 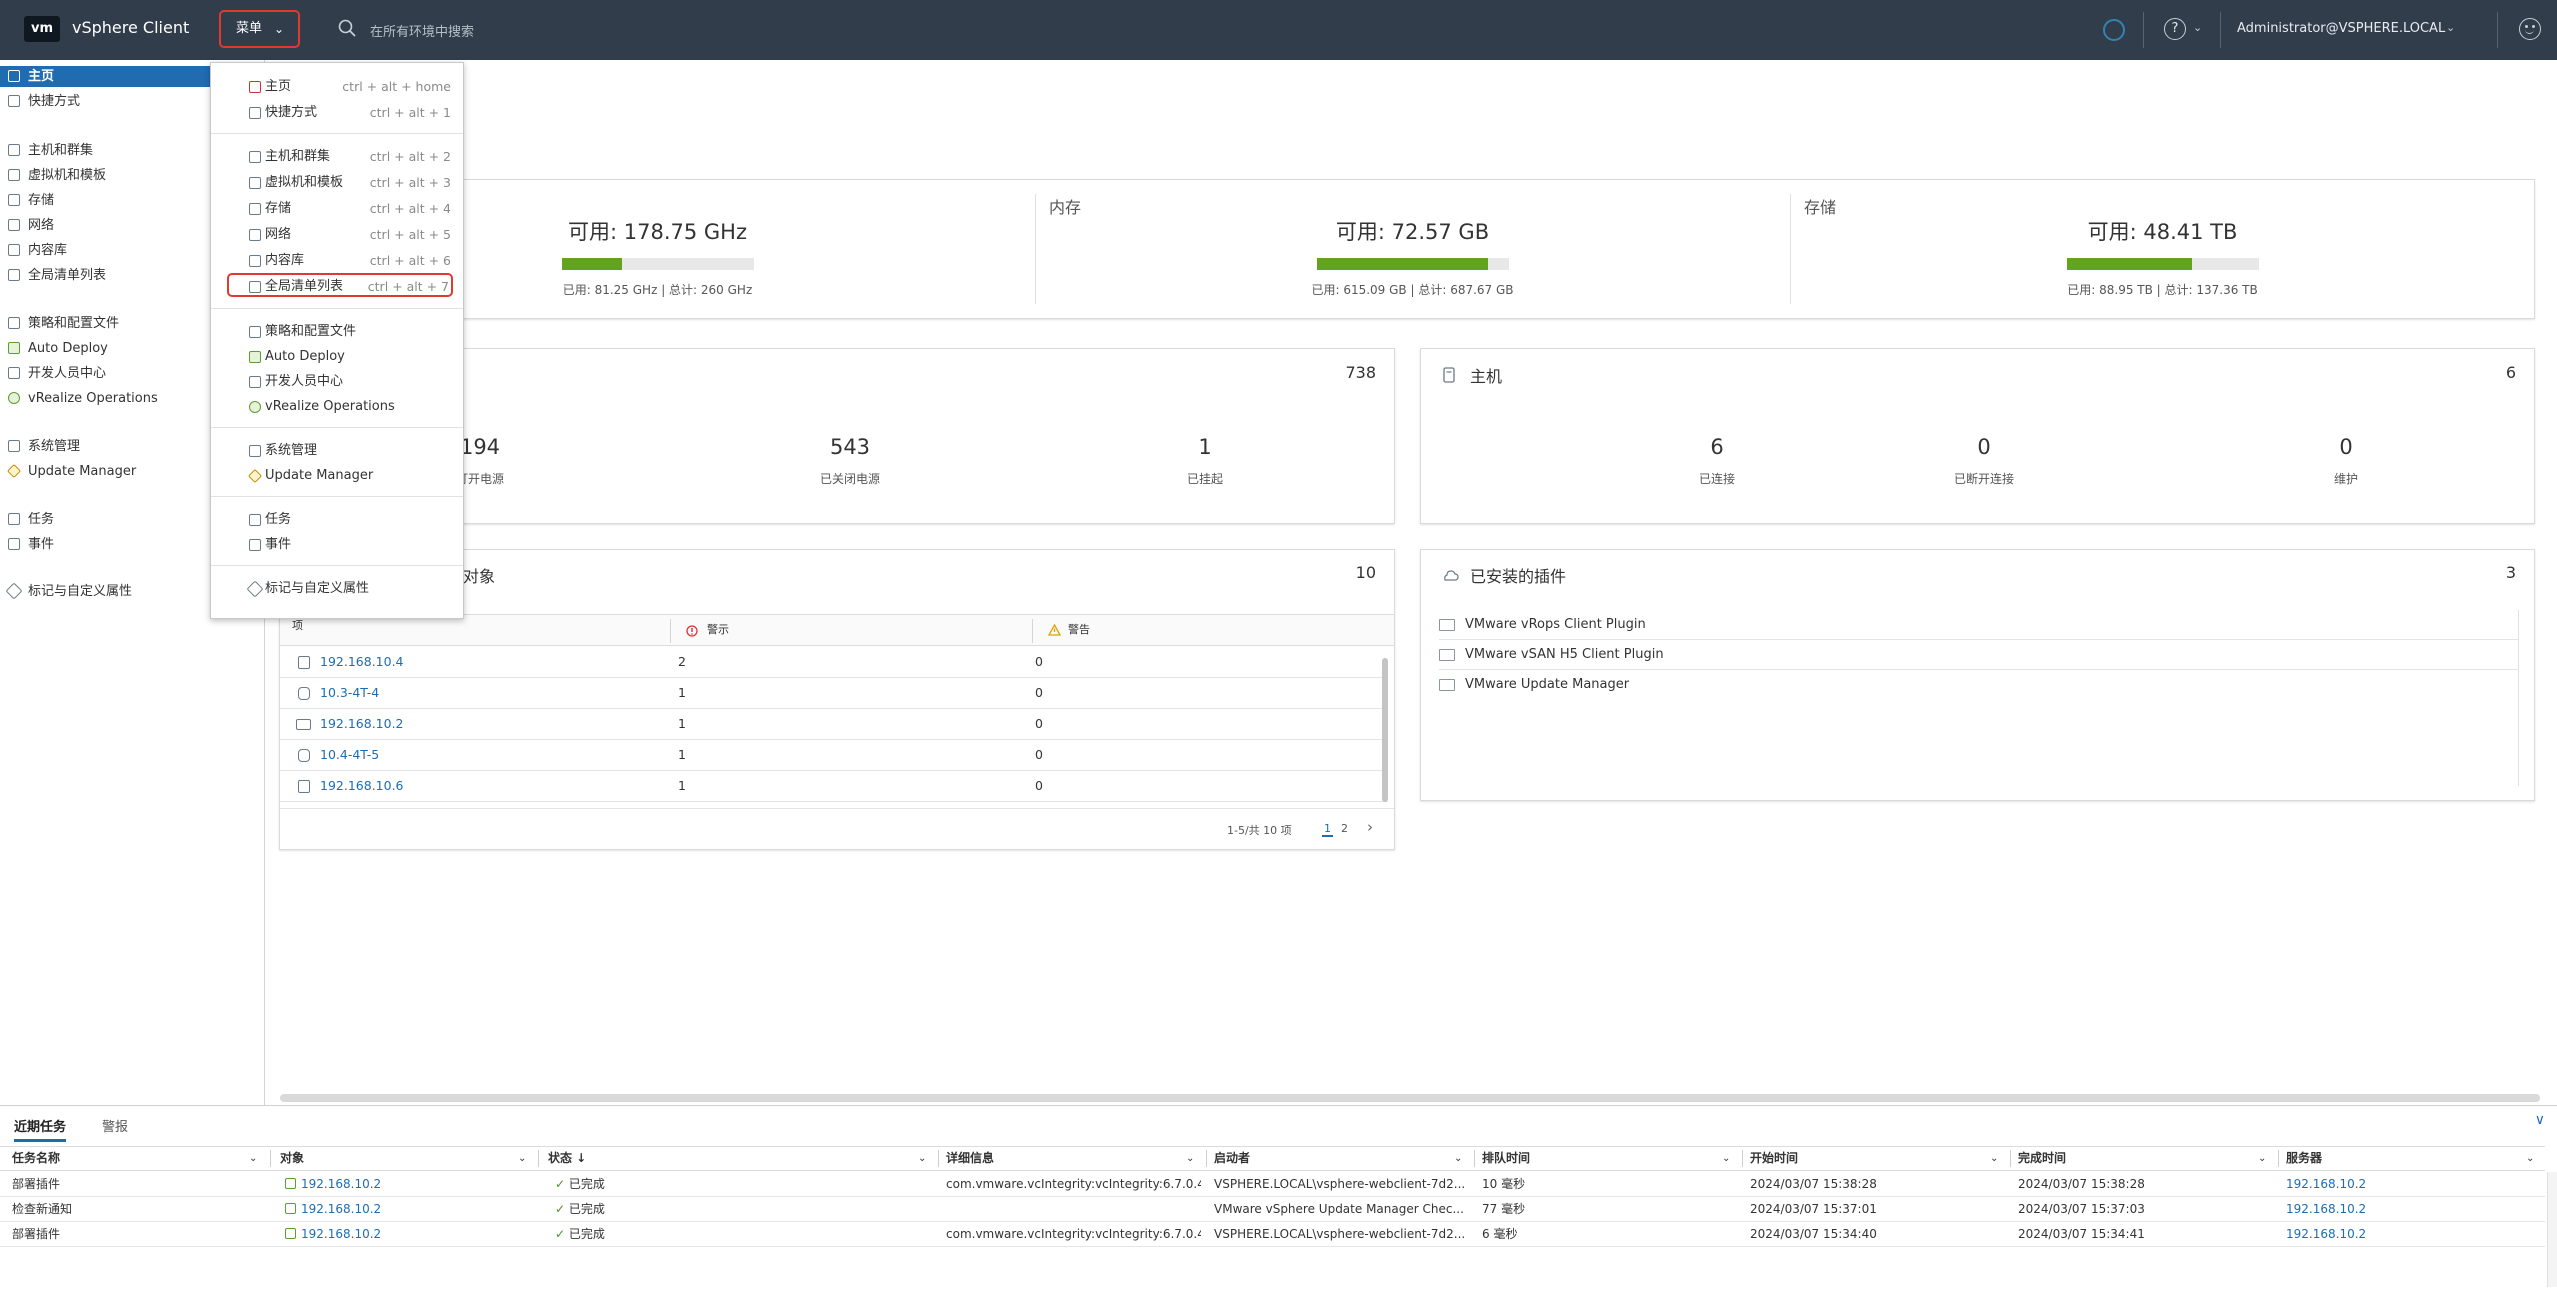 What do you see at coordinates (105, 471) in the screenshot?
I see `sidebar-item-update-manager: Update Manager` at bounding box center [105, 471].